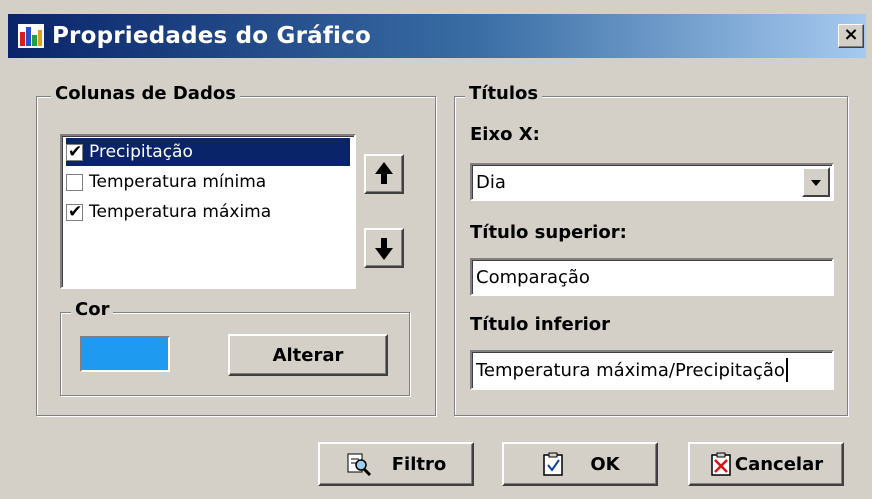 This screenshot has height=499, width=872. What do you see at coordinates (125, 354) in the screenshot?
I see `color-swatch` at bounding box center [125, 354].